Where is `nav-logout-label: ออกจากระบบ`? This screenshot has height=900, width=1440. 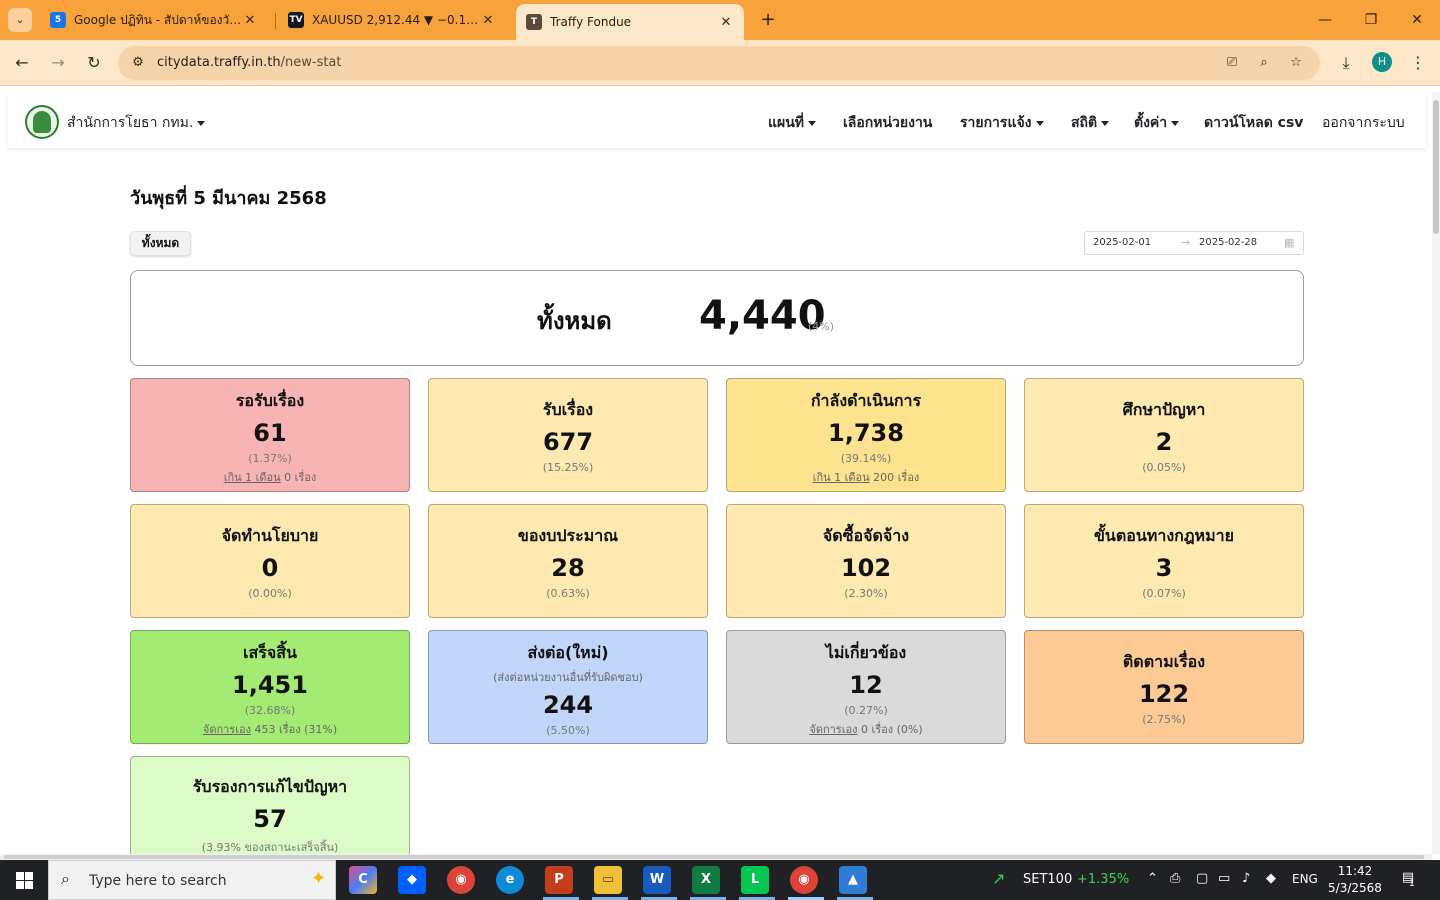
nav-logout-label: ออกจากระบบ is located at coordinates (1363, 123).